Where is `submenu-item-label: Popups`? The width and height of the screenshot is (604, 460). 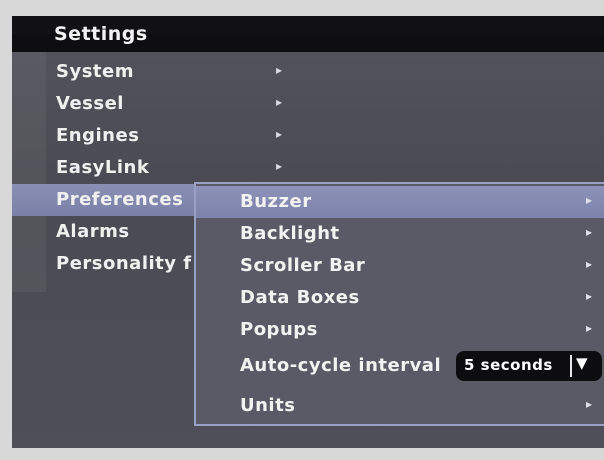
submenu-item-label: Popups is located at coordinates (279, 329).